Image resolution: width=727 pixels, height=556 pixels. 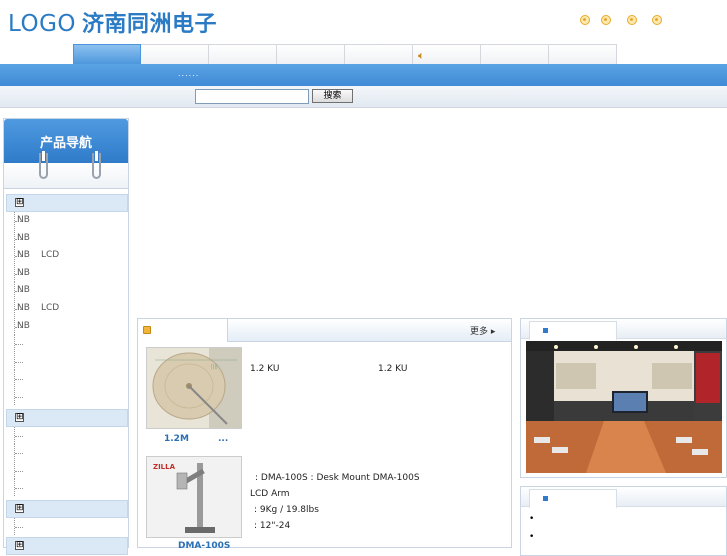 I want to click on sidebar-title: 产品导航, so click(x=65, y=143).